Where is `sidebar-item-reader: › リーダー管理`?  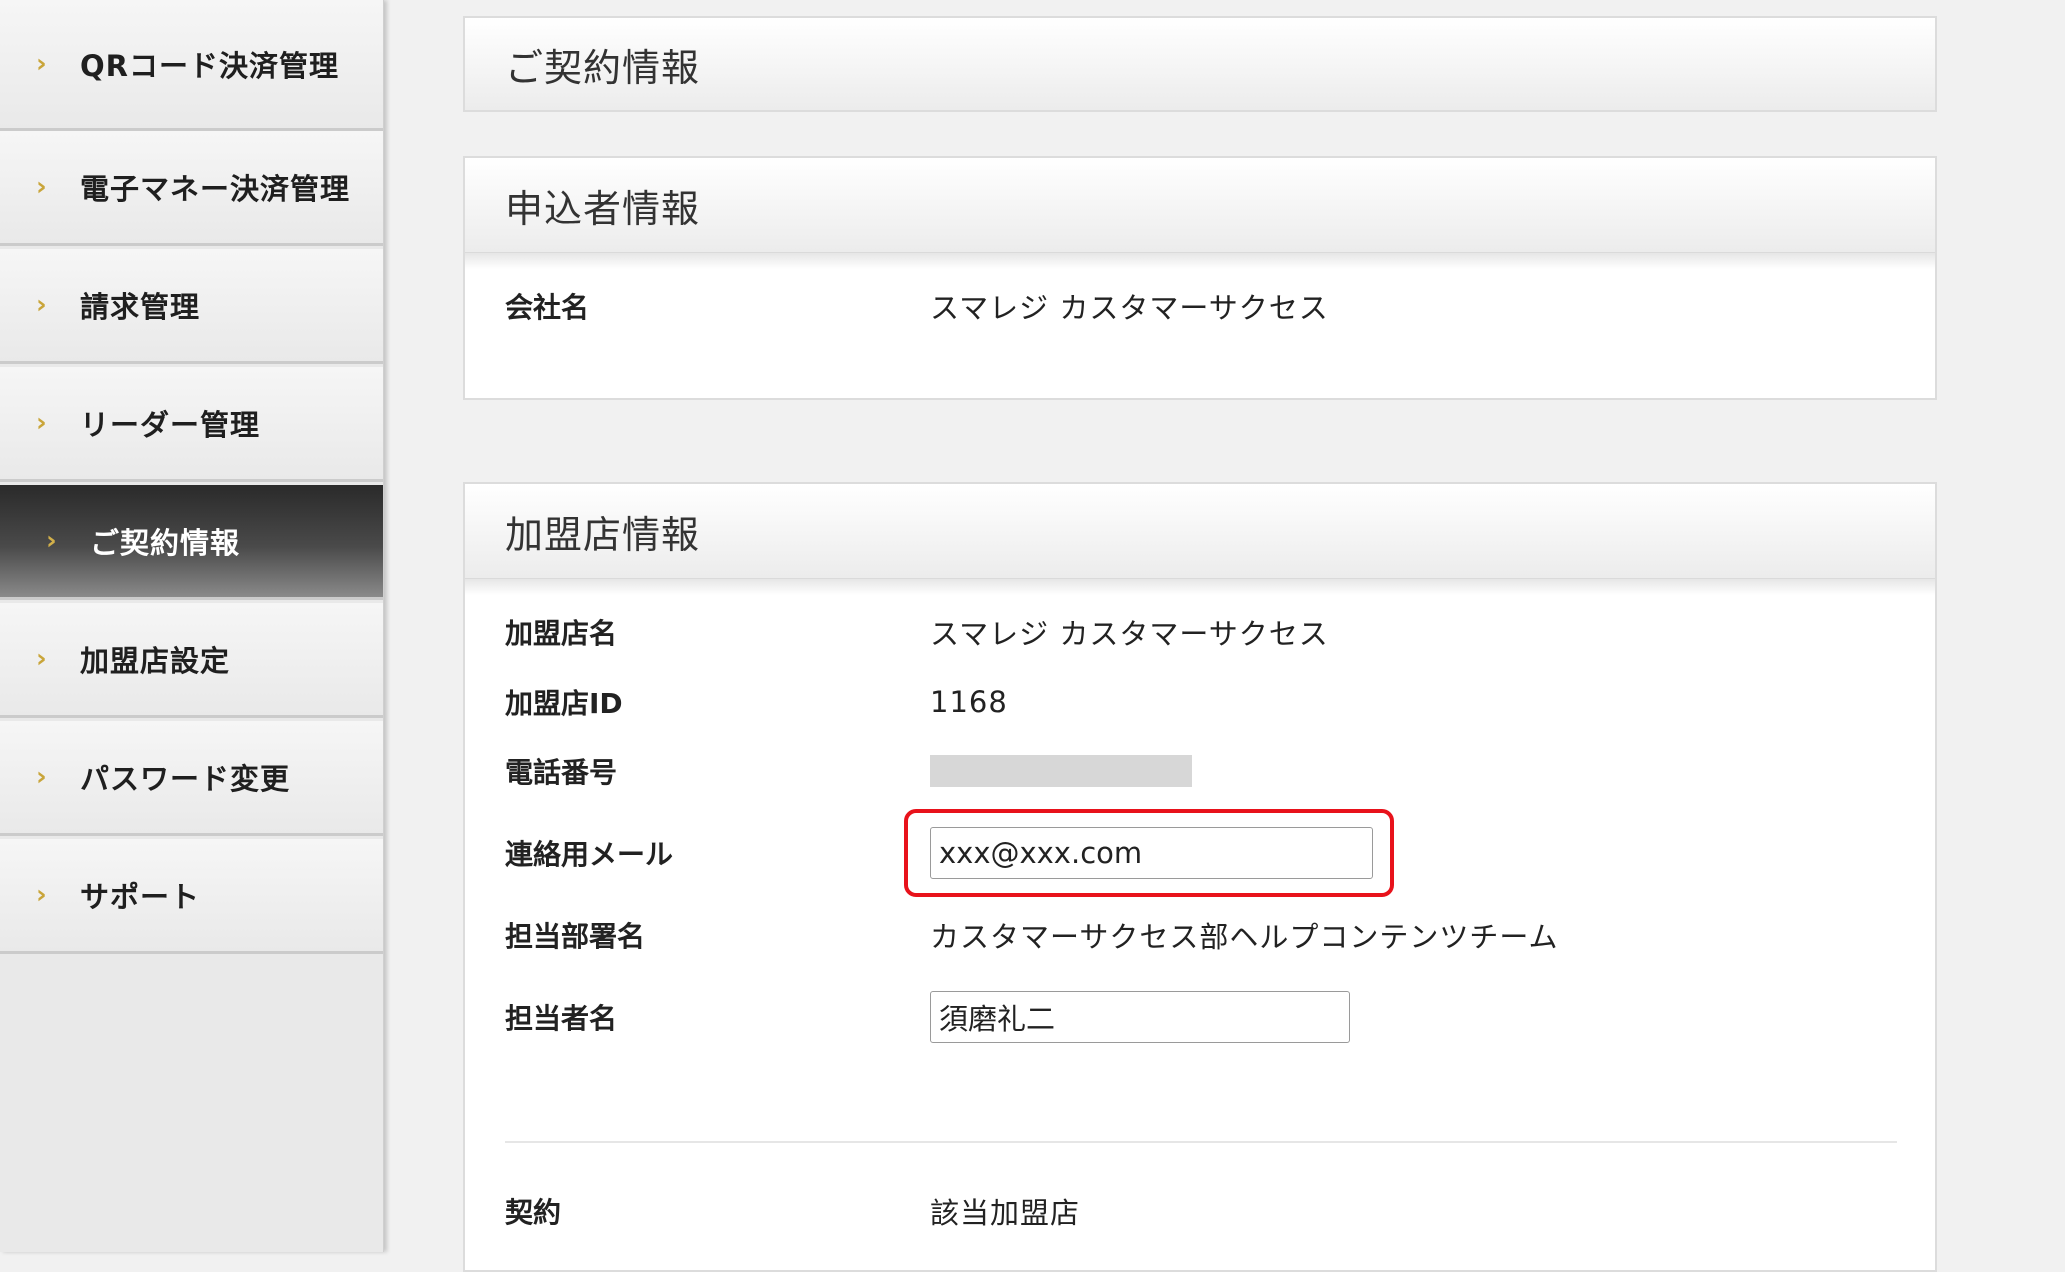
sidebar-item-reader: › リーダー管理 is located at coordinates (191, 424).